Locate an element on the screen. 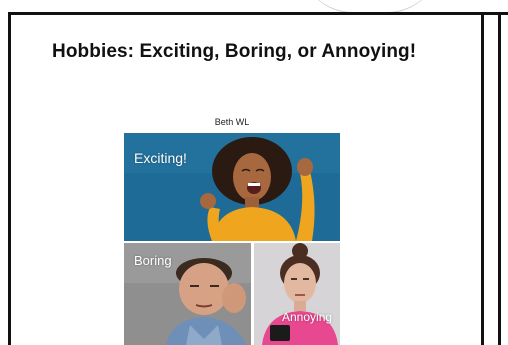  next-page-edge is located at coordinates (499, 178).